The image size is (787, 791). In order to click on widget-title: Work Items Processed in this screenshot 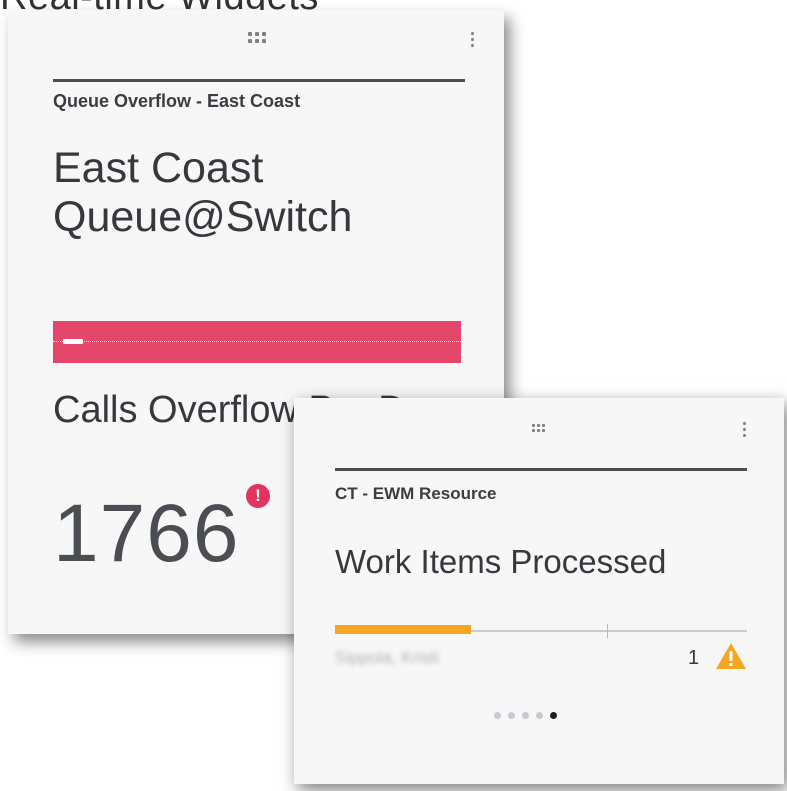, I will do `click(501, 561)`.